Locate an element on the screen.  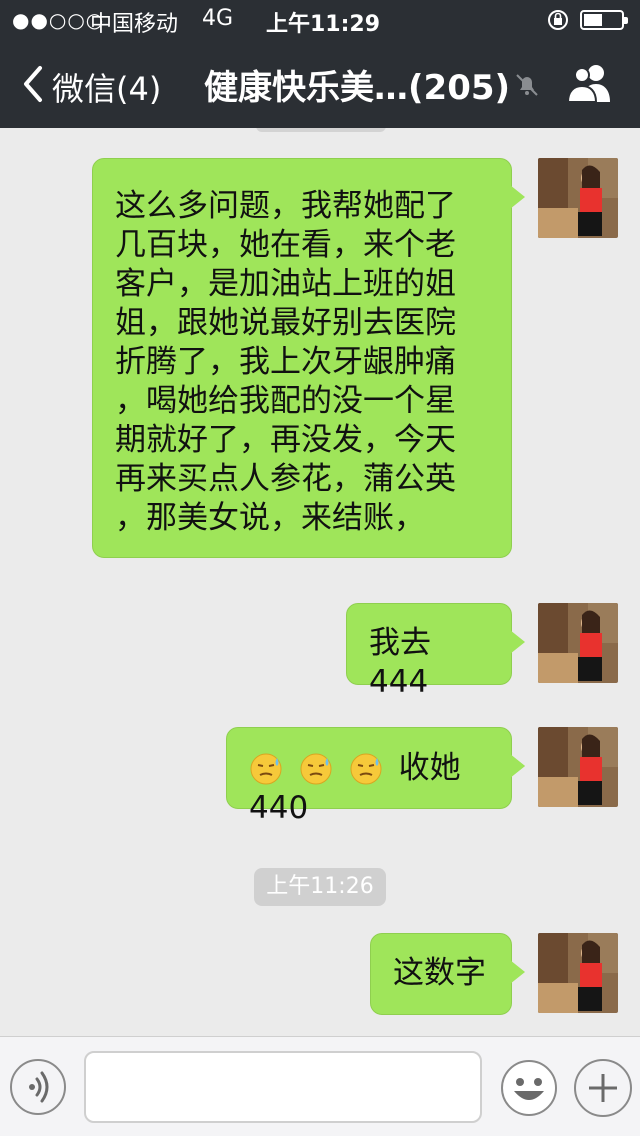
voice-button is located at coordinates (38, 1087).